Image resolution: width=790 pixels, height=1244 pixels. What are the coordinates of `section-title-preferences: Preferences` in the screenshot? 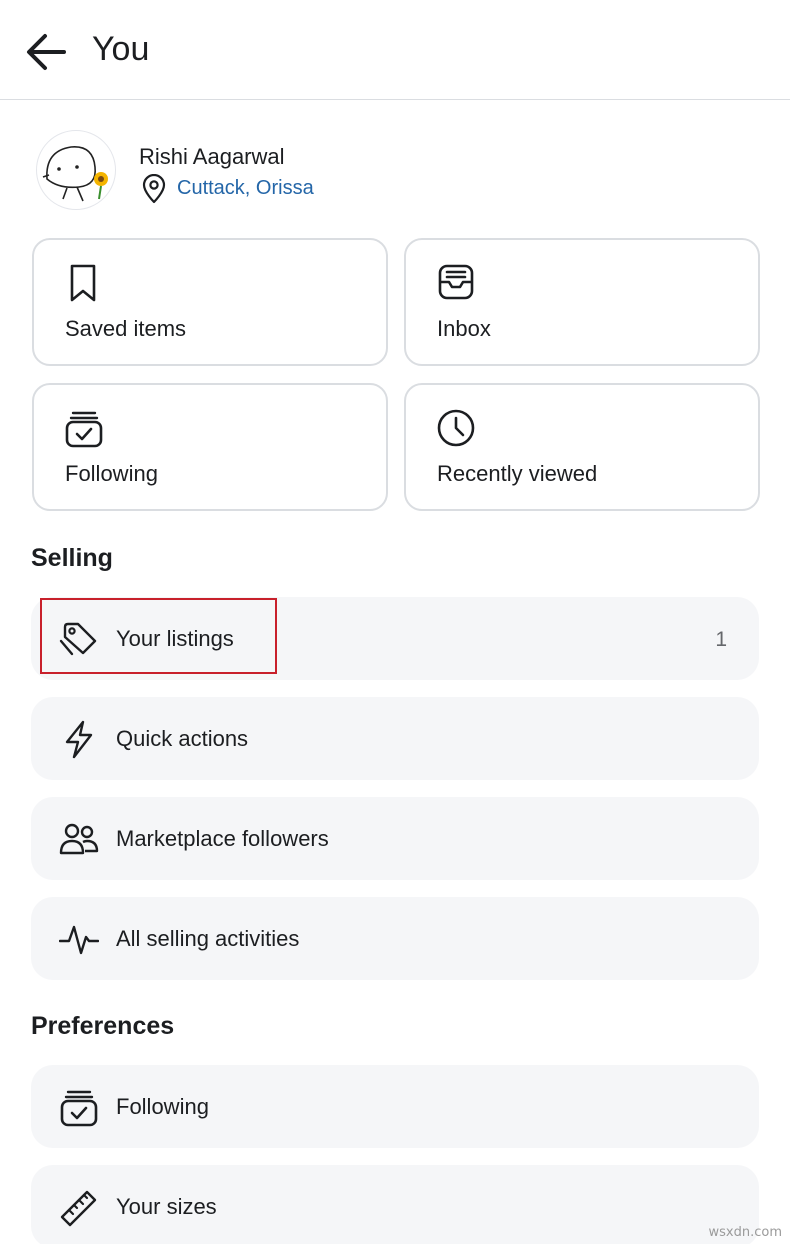 It's located at (103, 1026).